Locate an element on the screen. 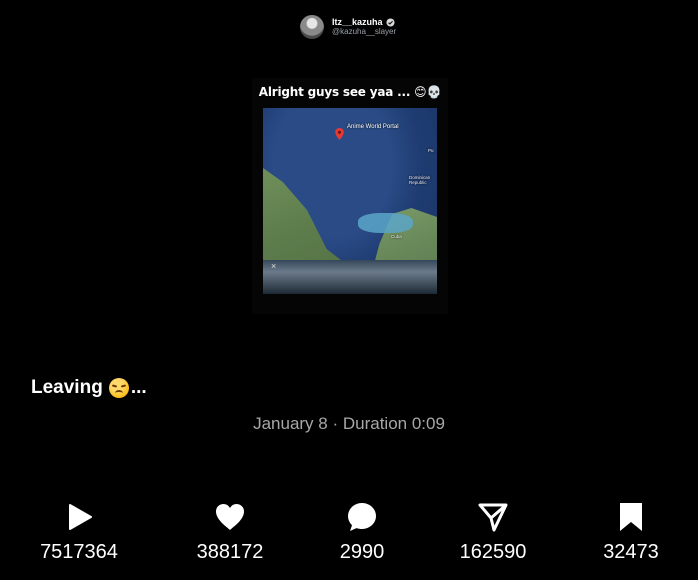  plays-count: 7517364 is located at coordinates (79, 552).